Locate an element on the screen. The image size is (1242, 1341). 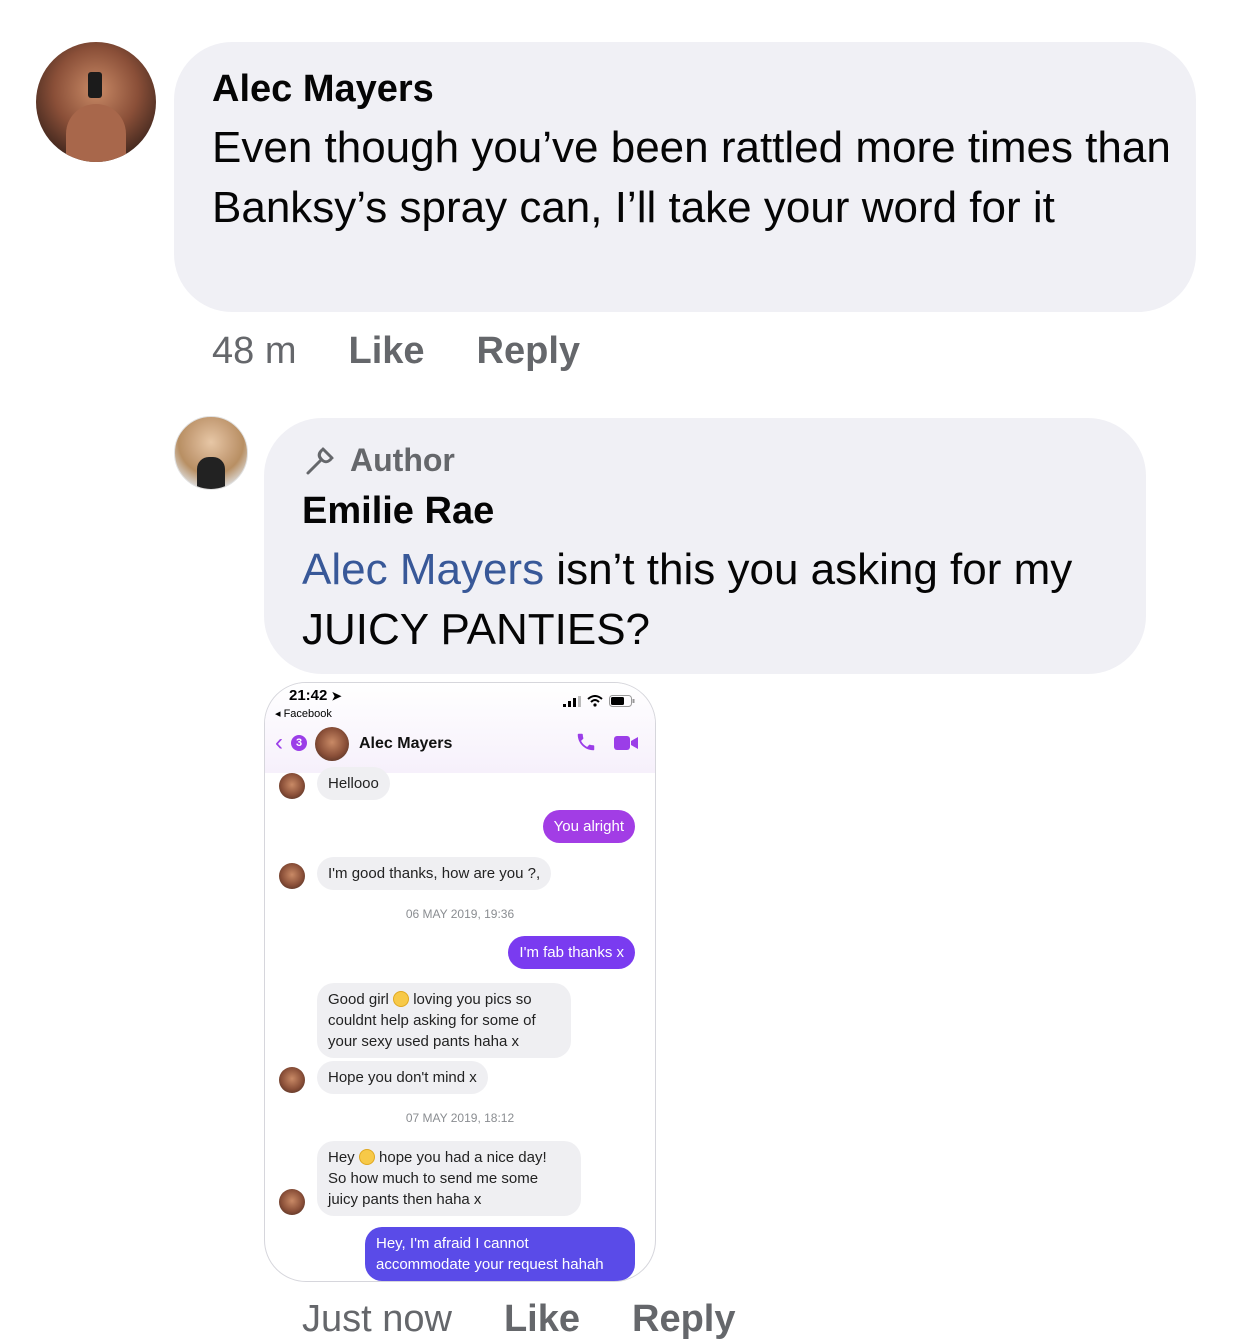
author-badge-label: Author is located at coordinates (402, 460).